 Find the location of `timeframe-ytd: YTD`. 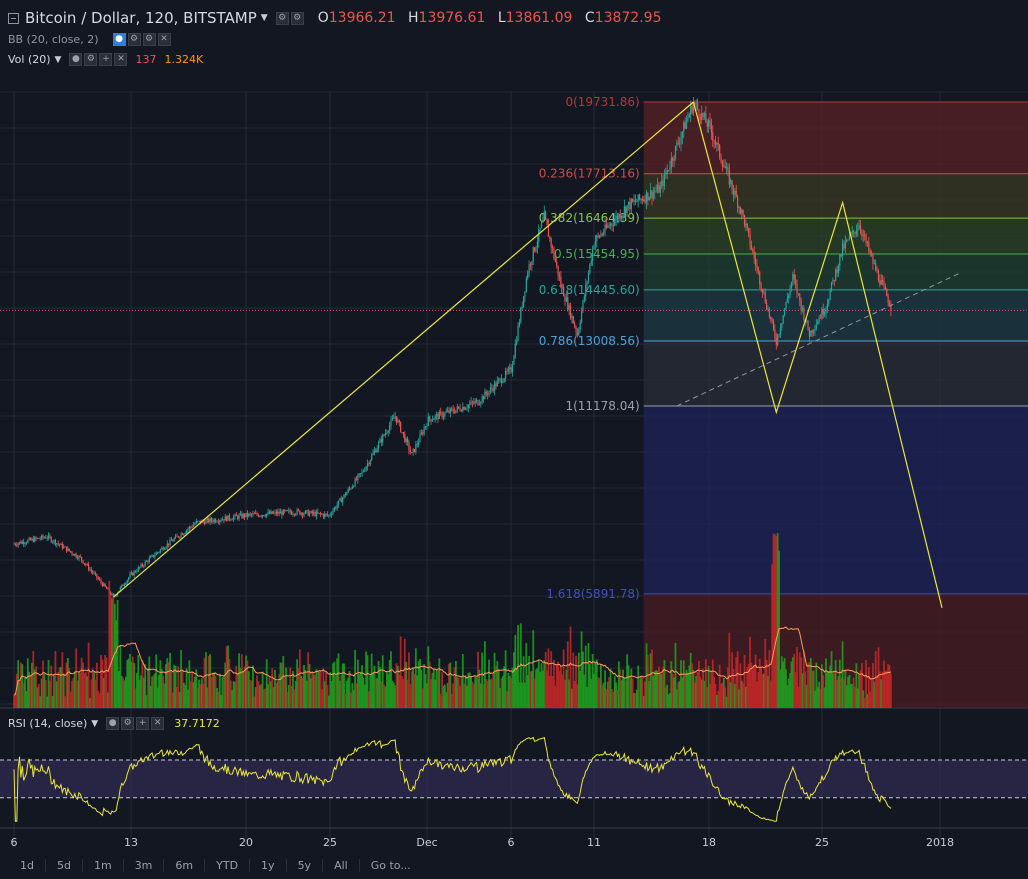

timeframe-ytd: YTD is located at coordinates (228, 865).